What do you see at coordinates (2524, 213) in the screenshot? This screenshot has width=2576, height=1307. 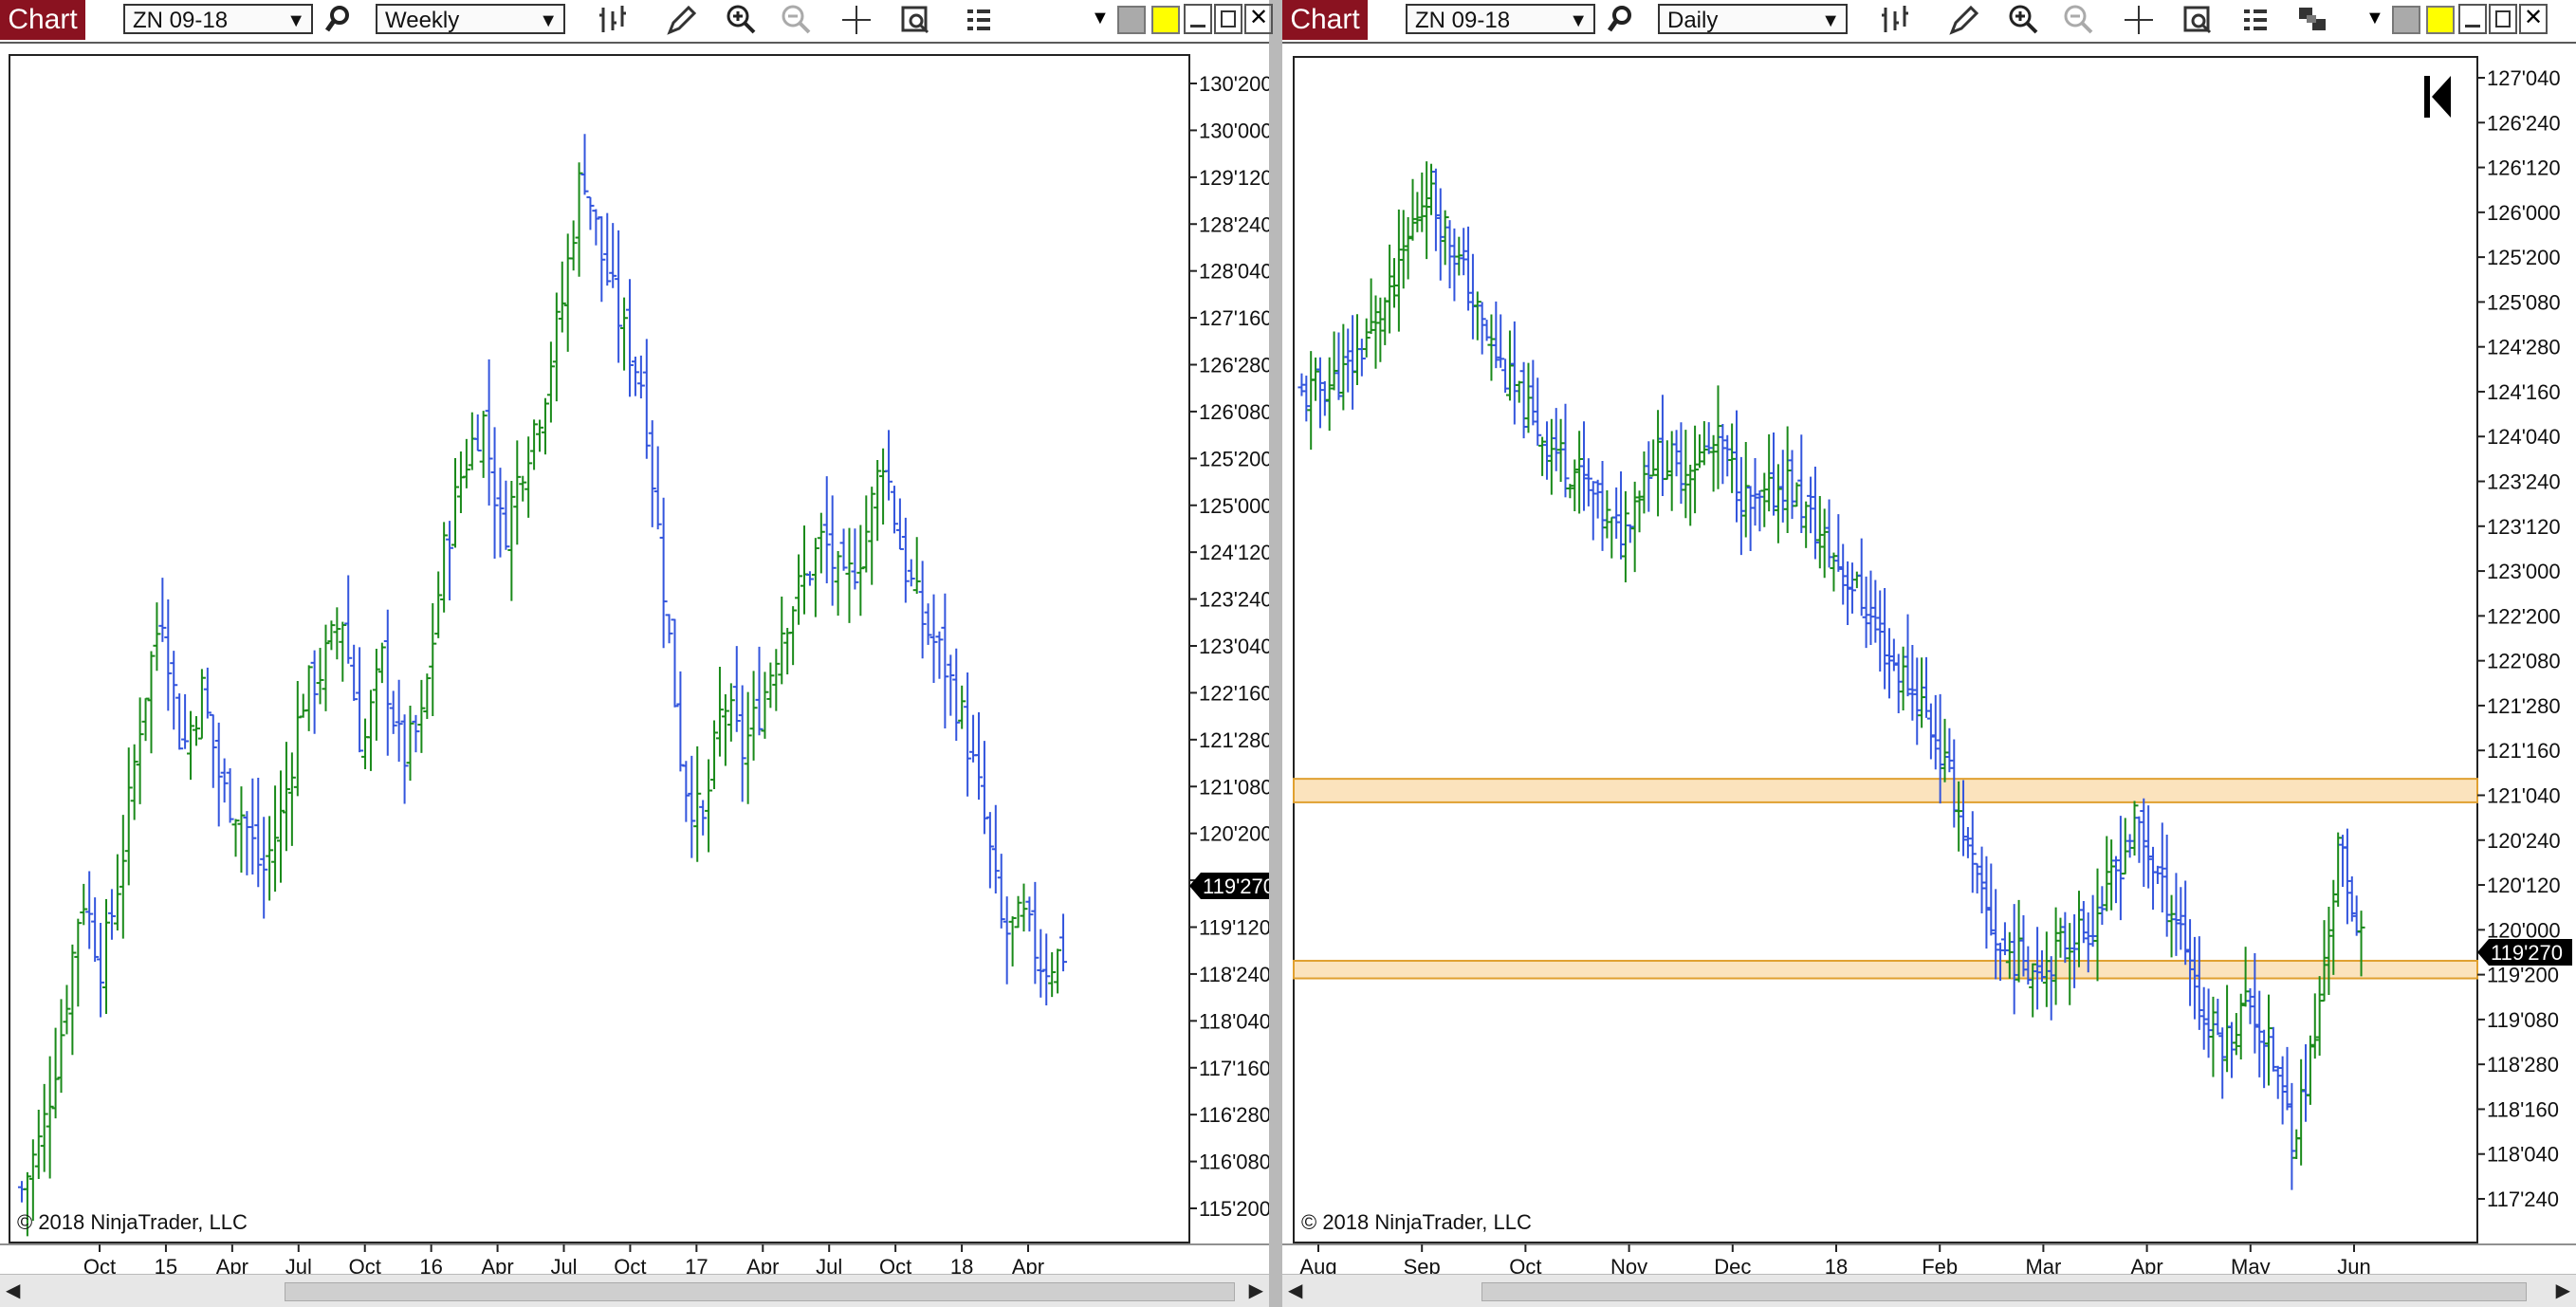 I see `y-axis-label: 126'000` at bounding box center [2524, 213].